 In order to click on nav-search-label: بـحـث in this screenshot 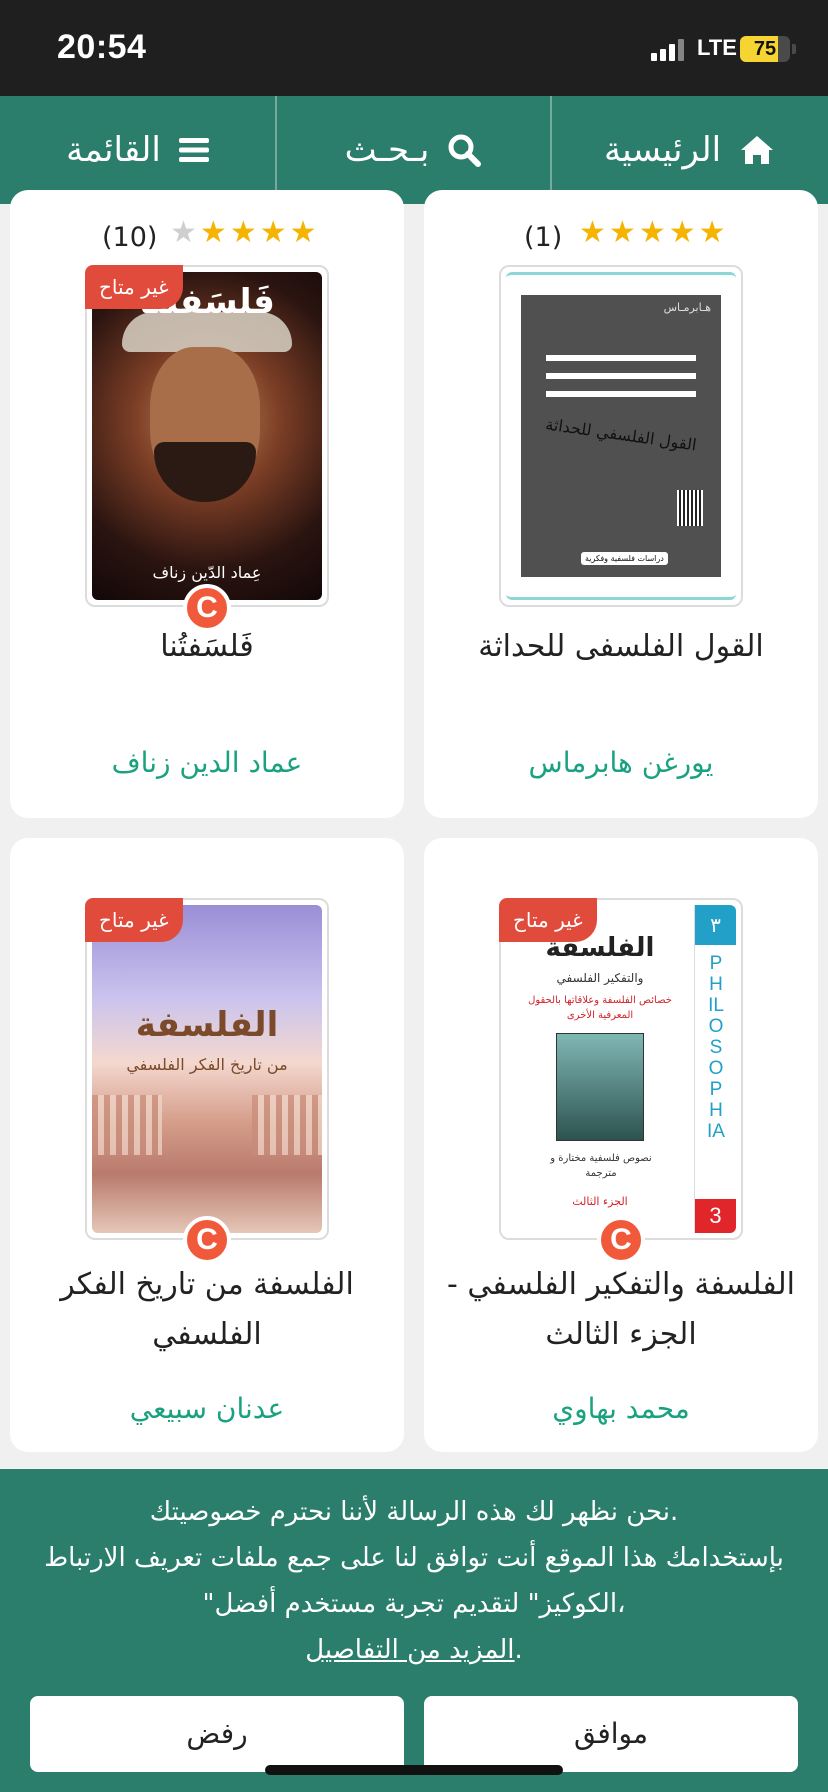, I will do `click(387, 150)`.